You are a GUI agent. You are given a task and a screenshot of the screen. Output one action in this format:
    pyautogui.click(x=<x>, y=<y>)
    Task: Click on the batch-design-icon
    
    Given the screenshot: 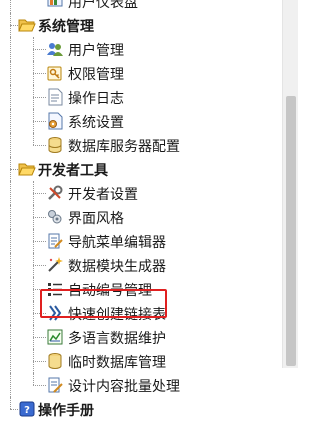 What is the action you would take?
    pyautogui.click(x=55, y=385)
    